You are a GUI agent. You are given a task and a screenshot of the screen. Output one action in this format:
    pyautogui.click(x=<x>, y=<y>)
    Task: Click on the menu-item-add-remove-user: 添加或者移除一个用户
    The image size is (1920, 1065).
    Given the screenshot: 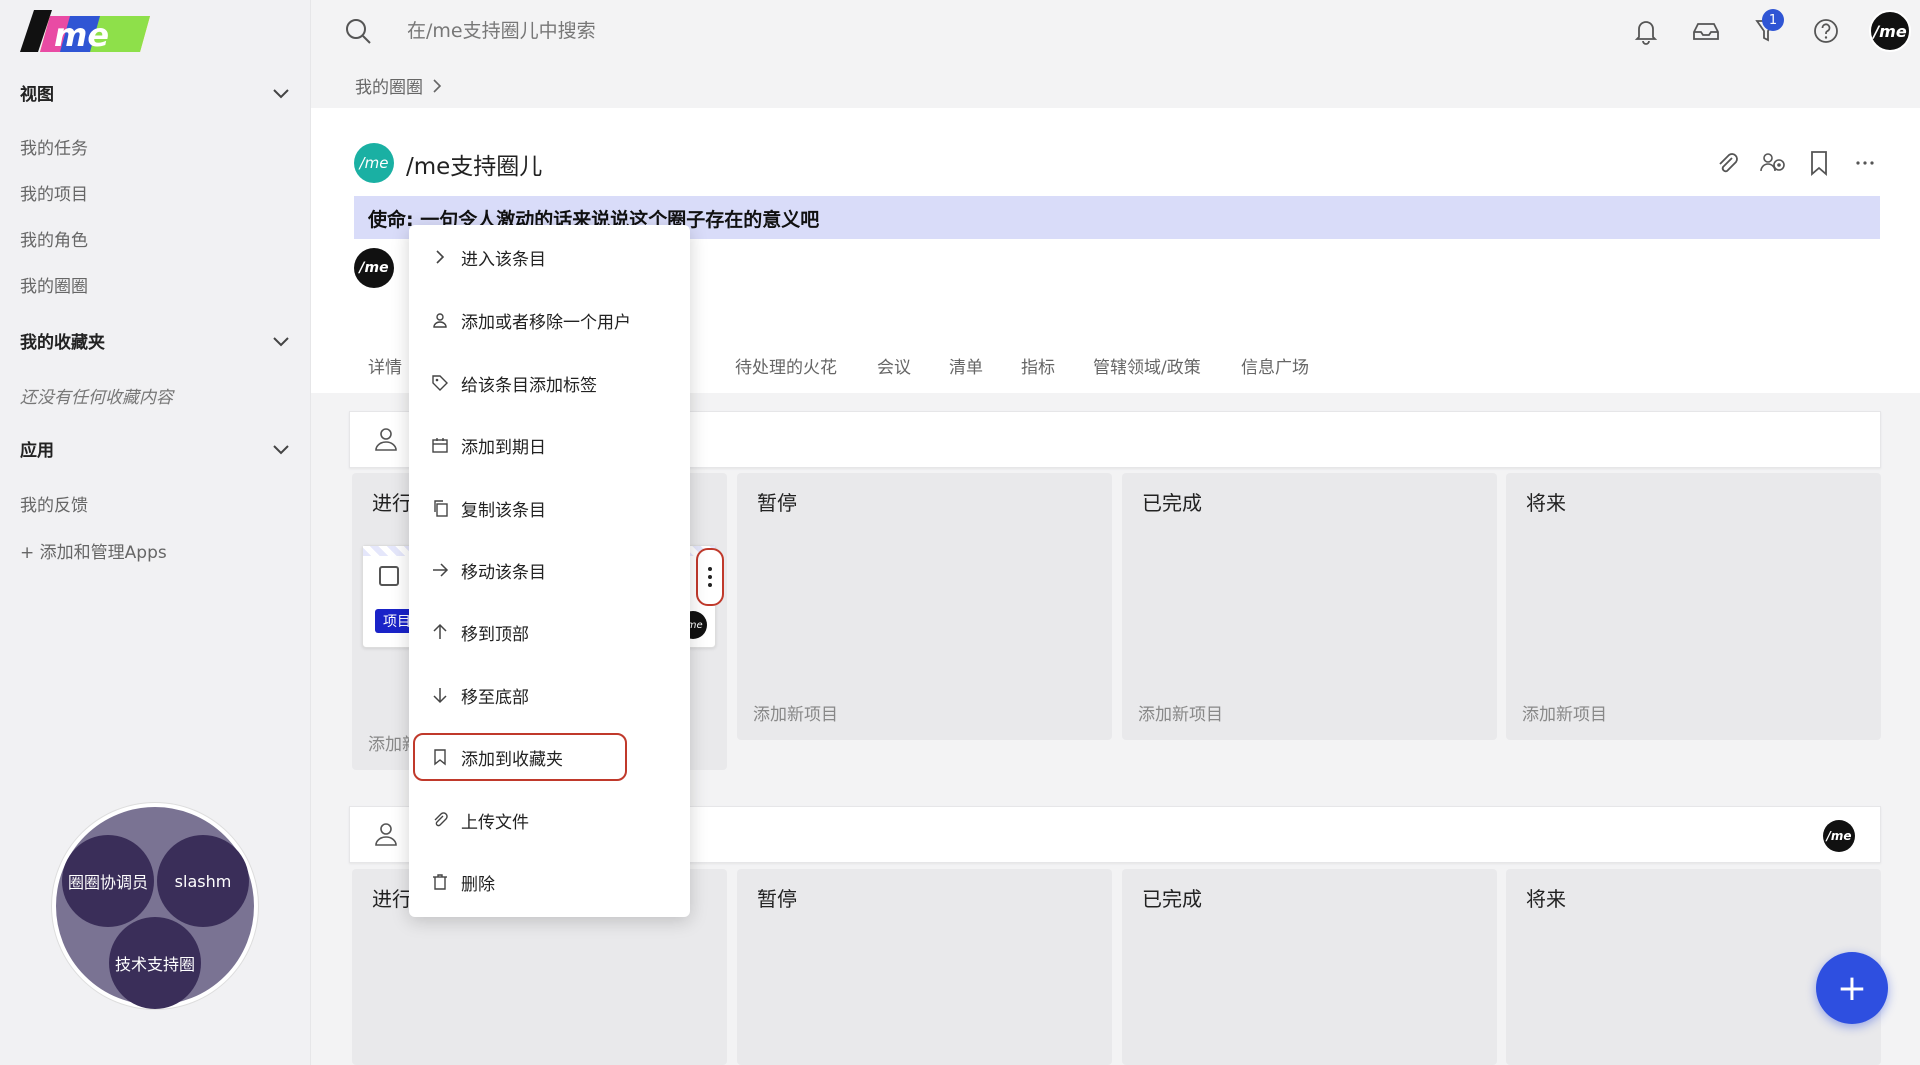 What is the action you would take?
    pyautogui.click(x=549, y=320)
    